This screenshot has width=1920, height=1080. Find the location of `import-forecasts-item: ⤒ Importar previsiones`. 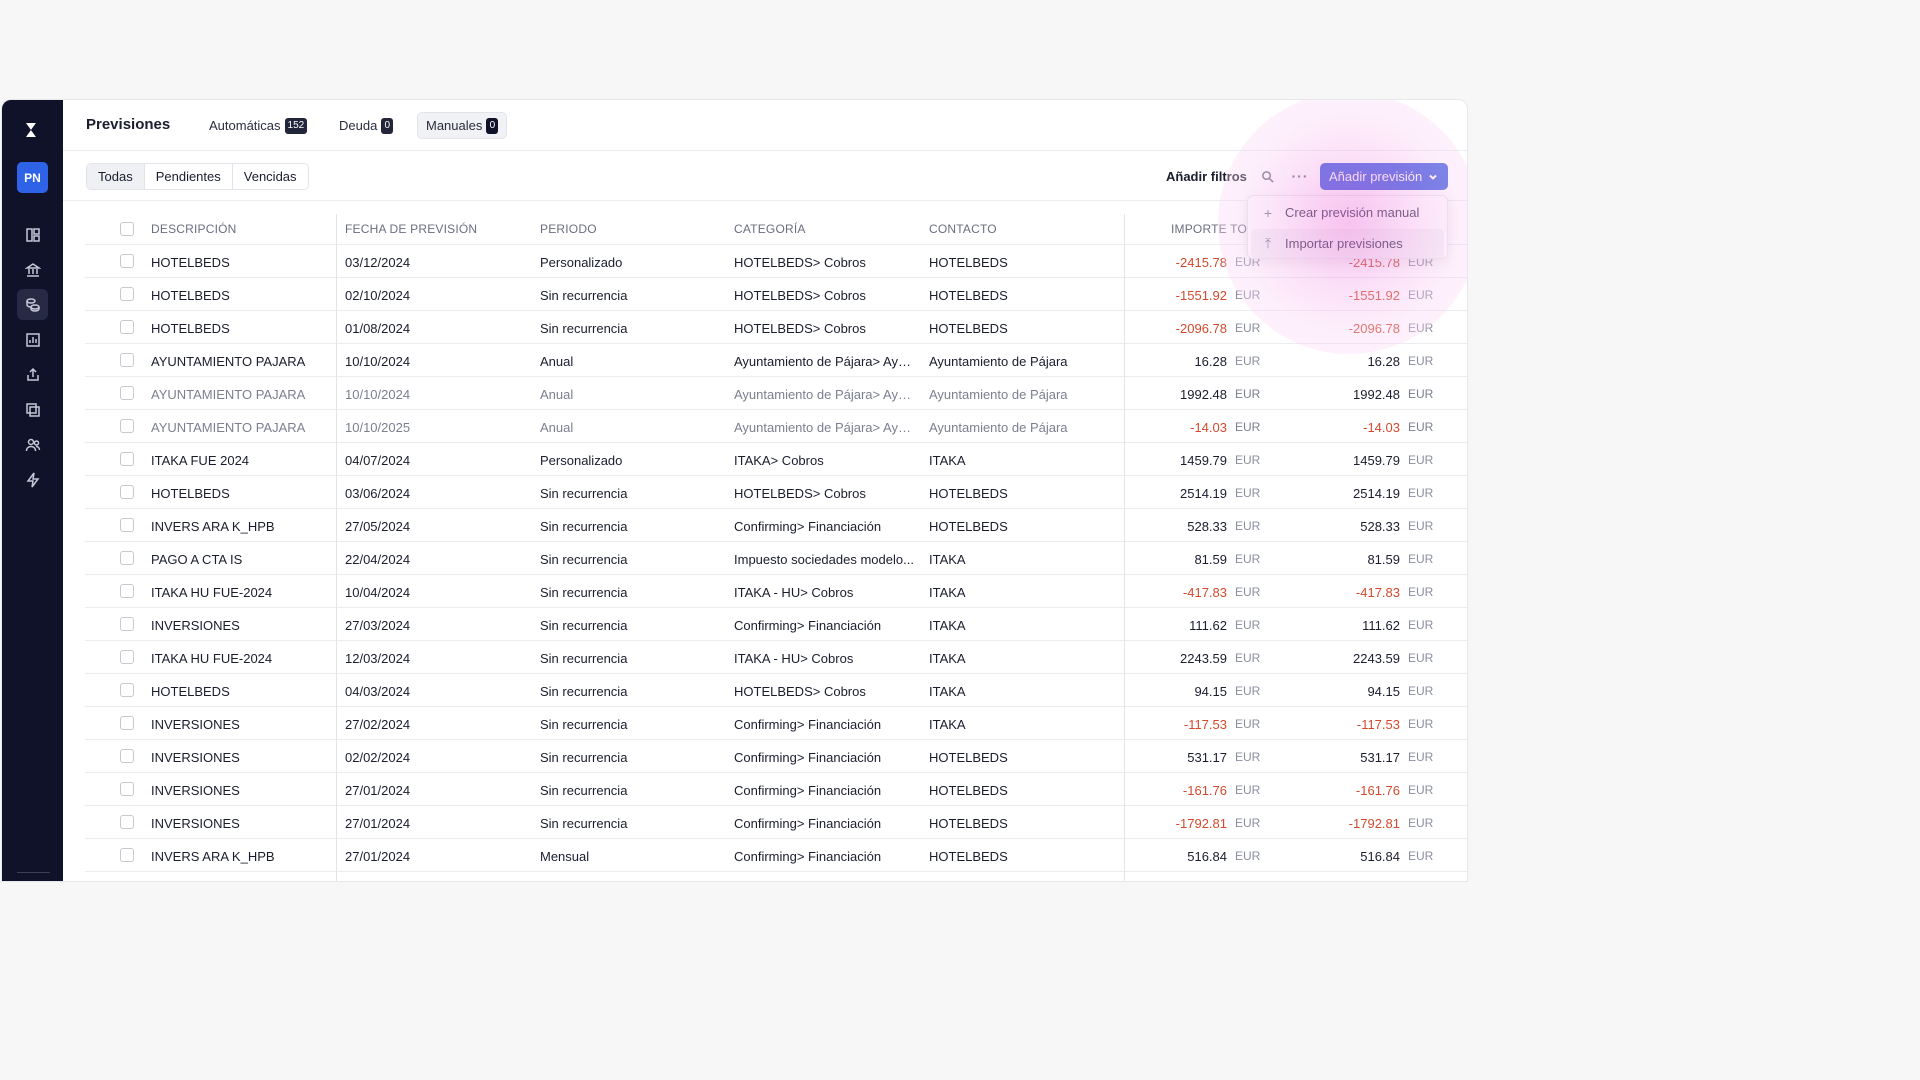

import-forecasts-item: ⤒ Importar previsiones is located at coordinates (1347, 243).